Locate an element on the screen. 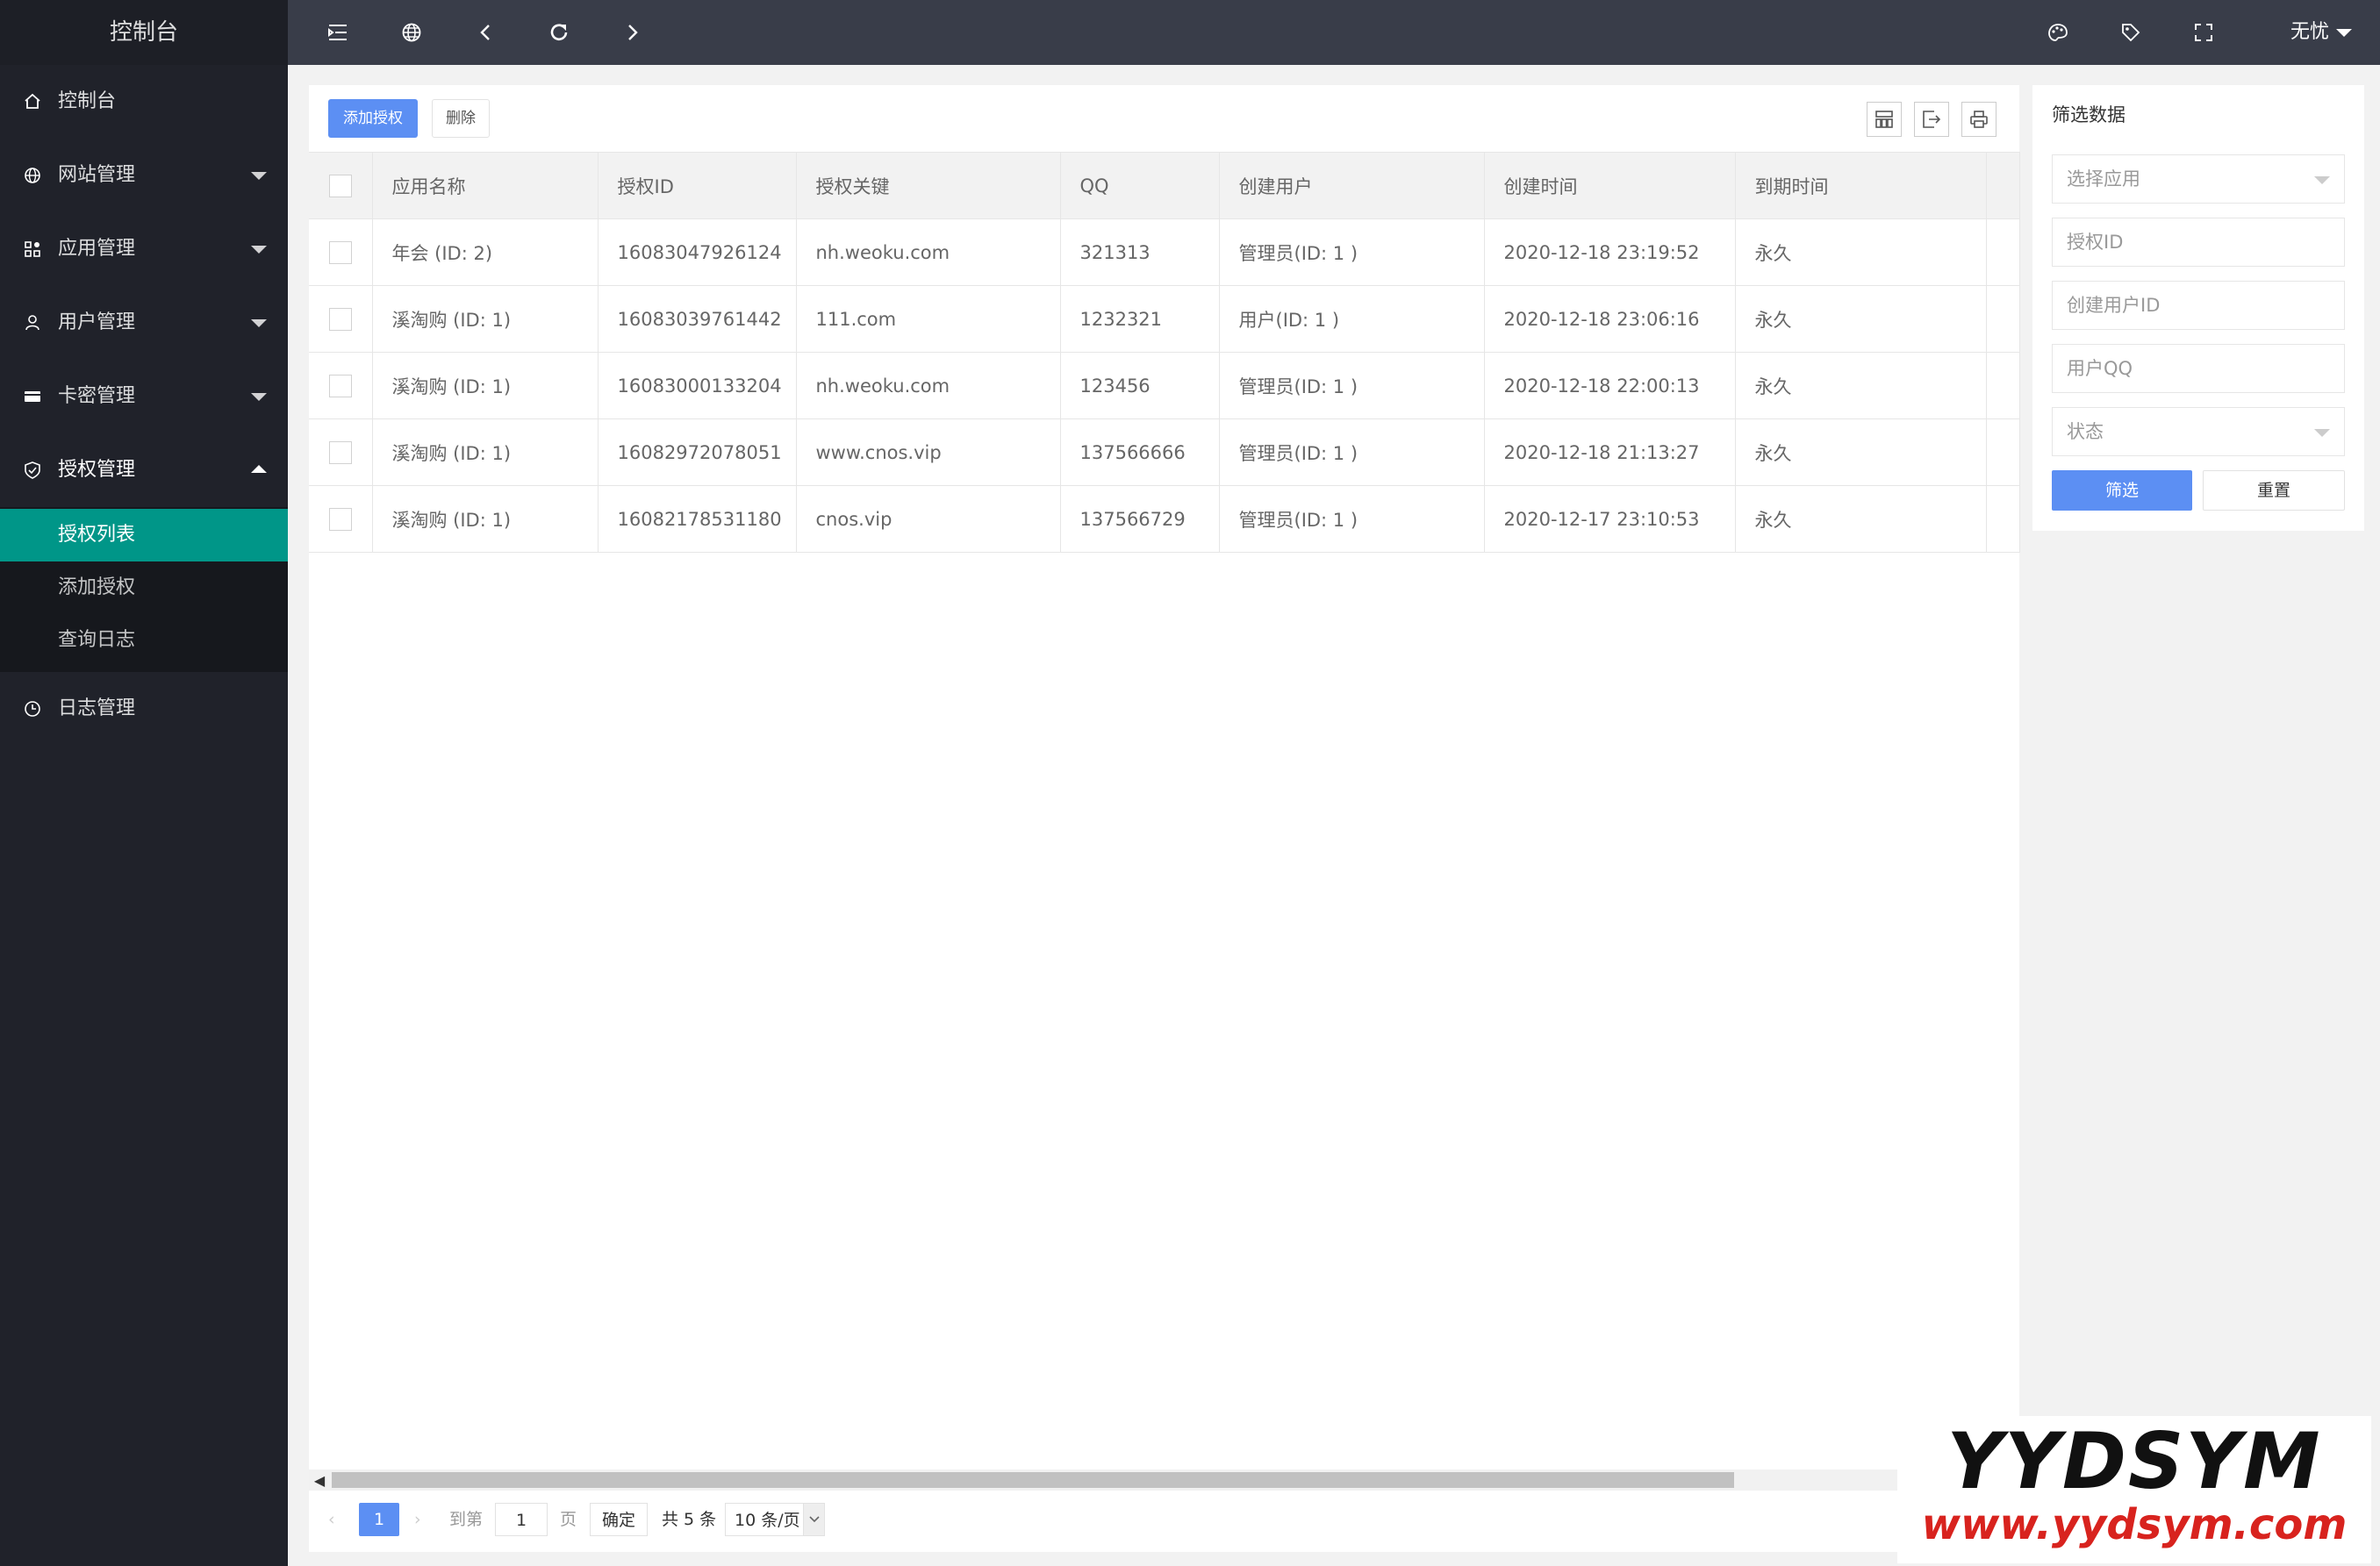  tag-icon is located at coordinates (2131, 33).